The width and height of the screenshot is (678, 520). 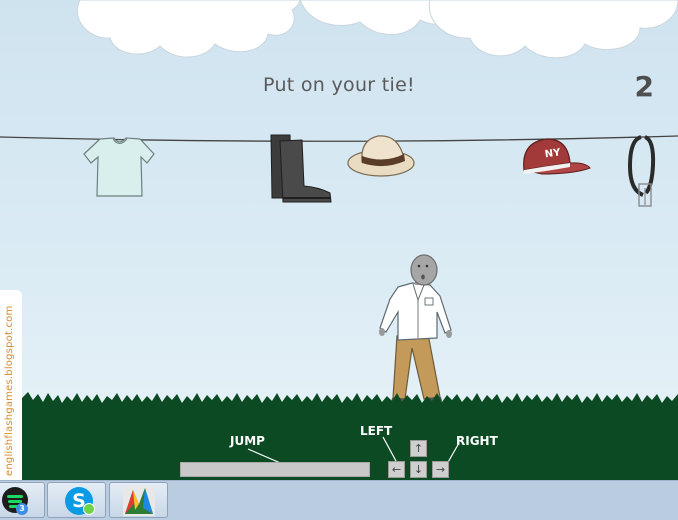 What do you see at coordinates (89, 509) in the screenshot?
I see `online-status-dot` at bounding box center [89, 509].